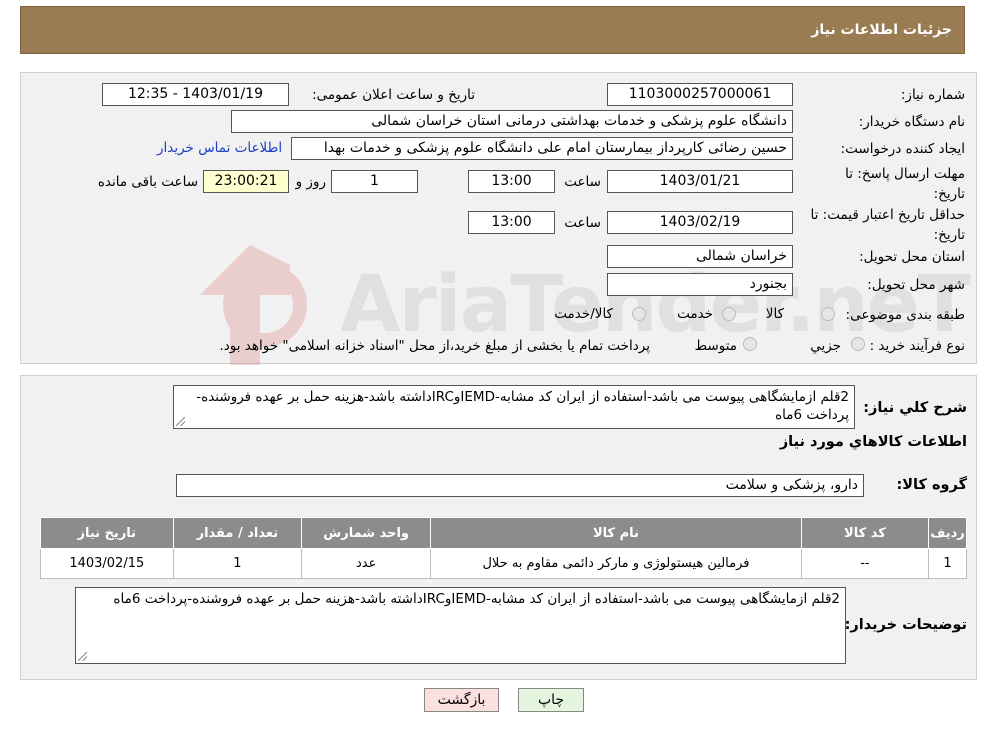 This screenshot has height=733, width=985. Describe the element at coordinates (616, 533) in the screenshot. I see `col-item-name: نام کالا` at that location.